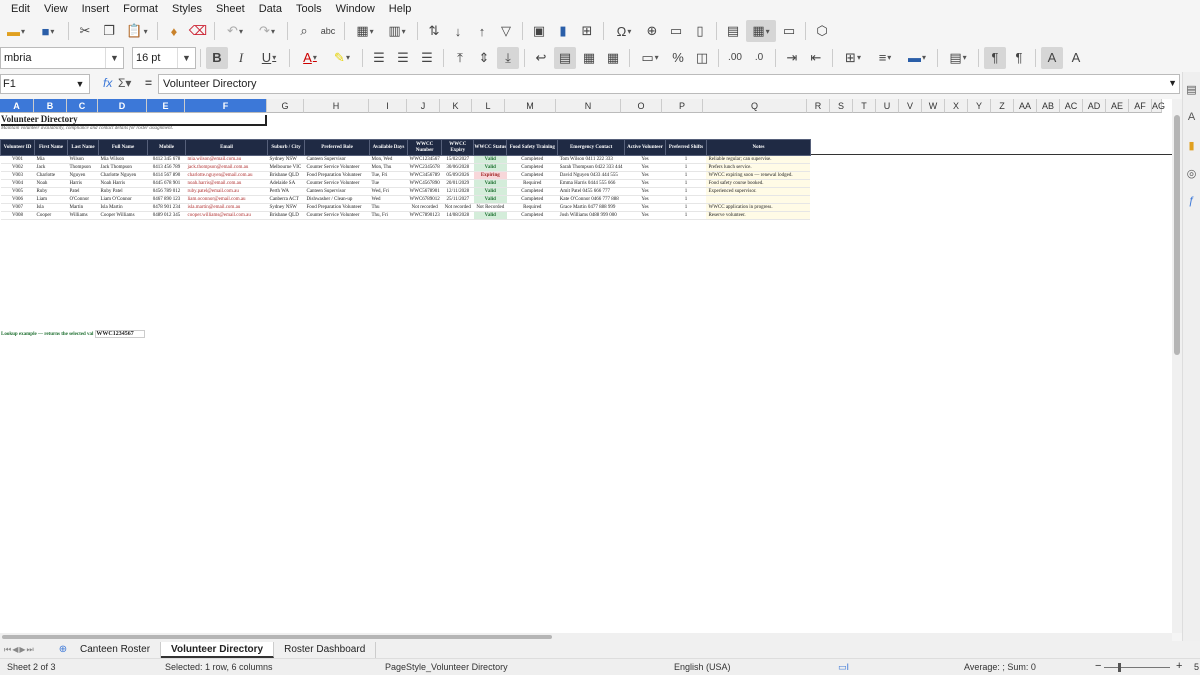 The height and width of the screenshot is (675, 1200). Describe the element at coordinates (1119, 667) in the screenshot. I see `zoom-slider-handle` at that location.